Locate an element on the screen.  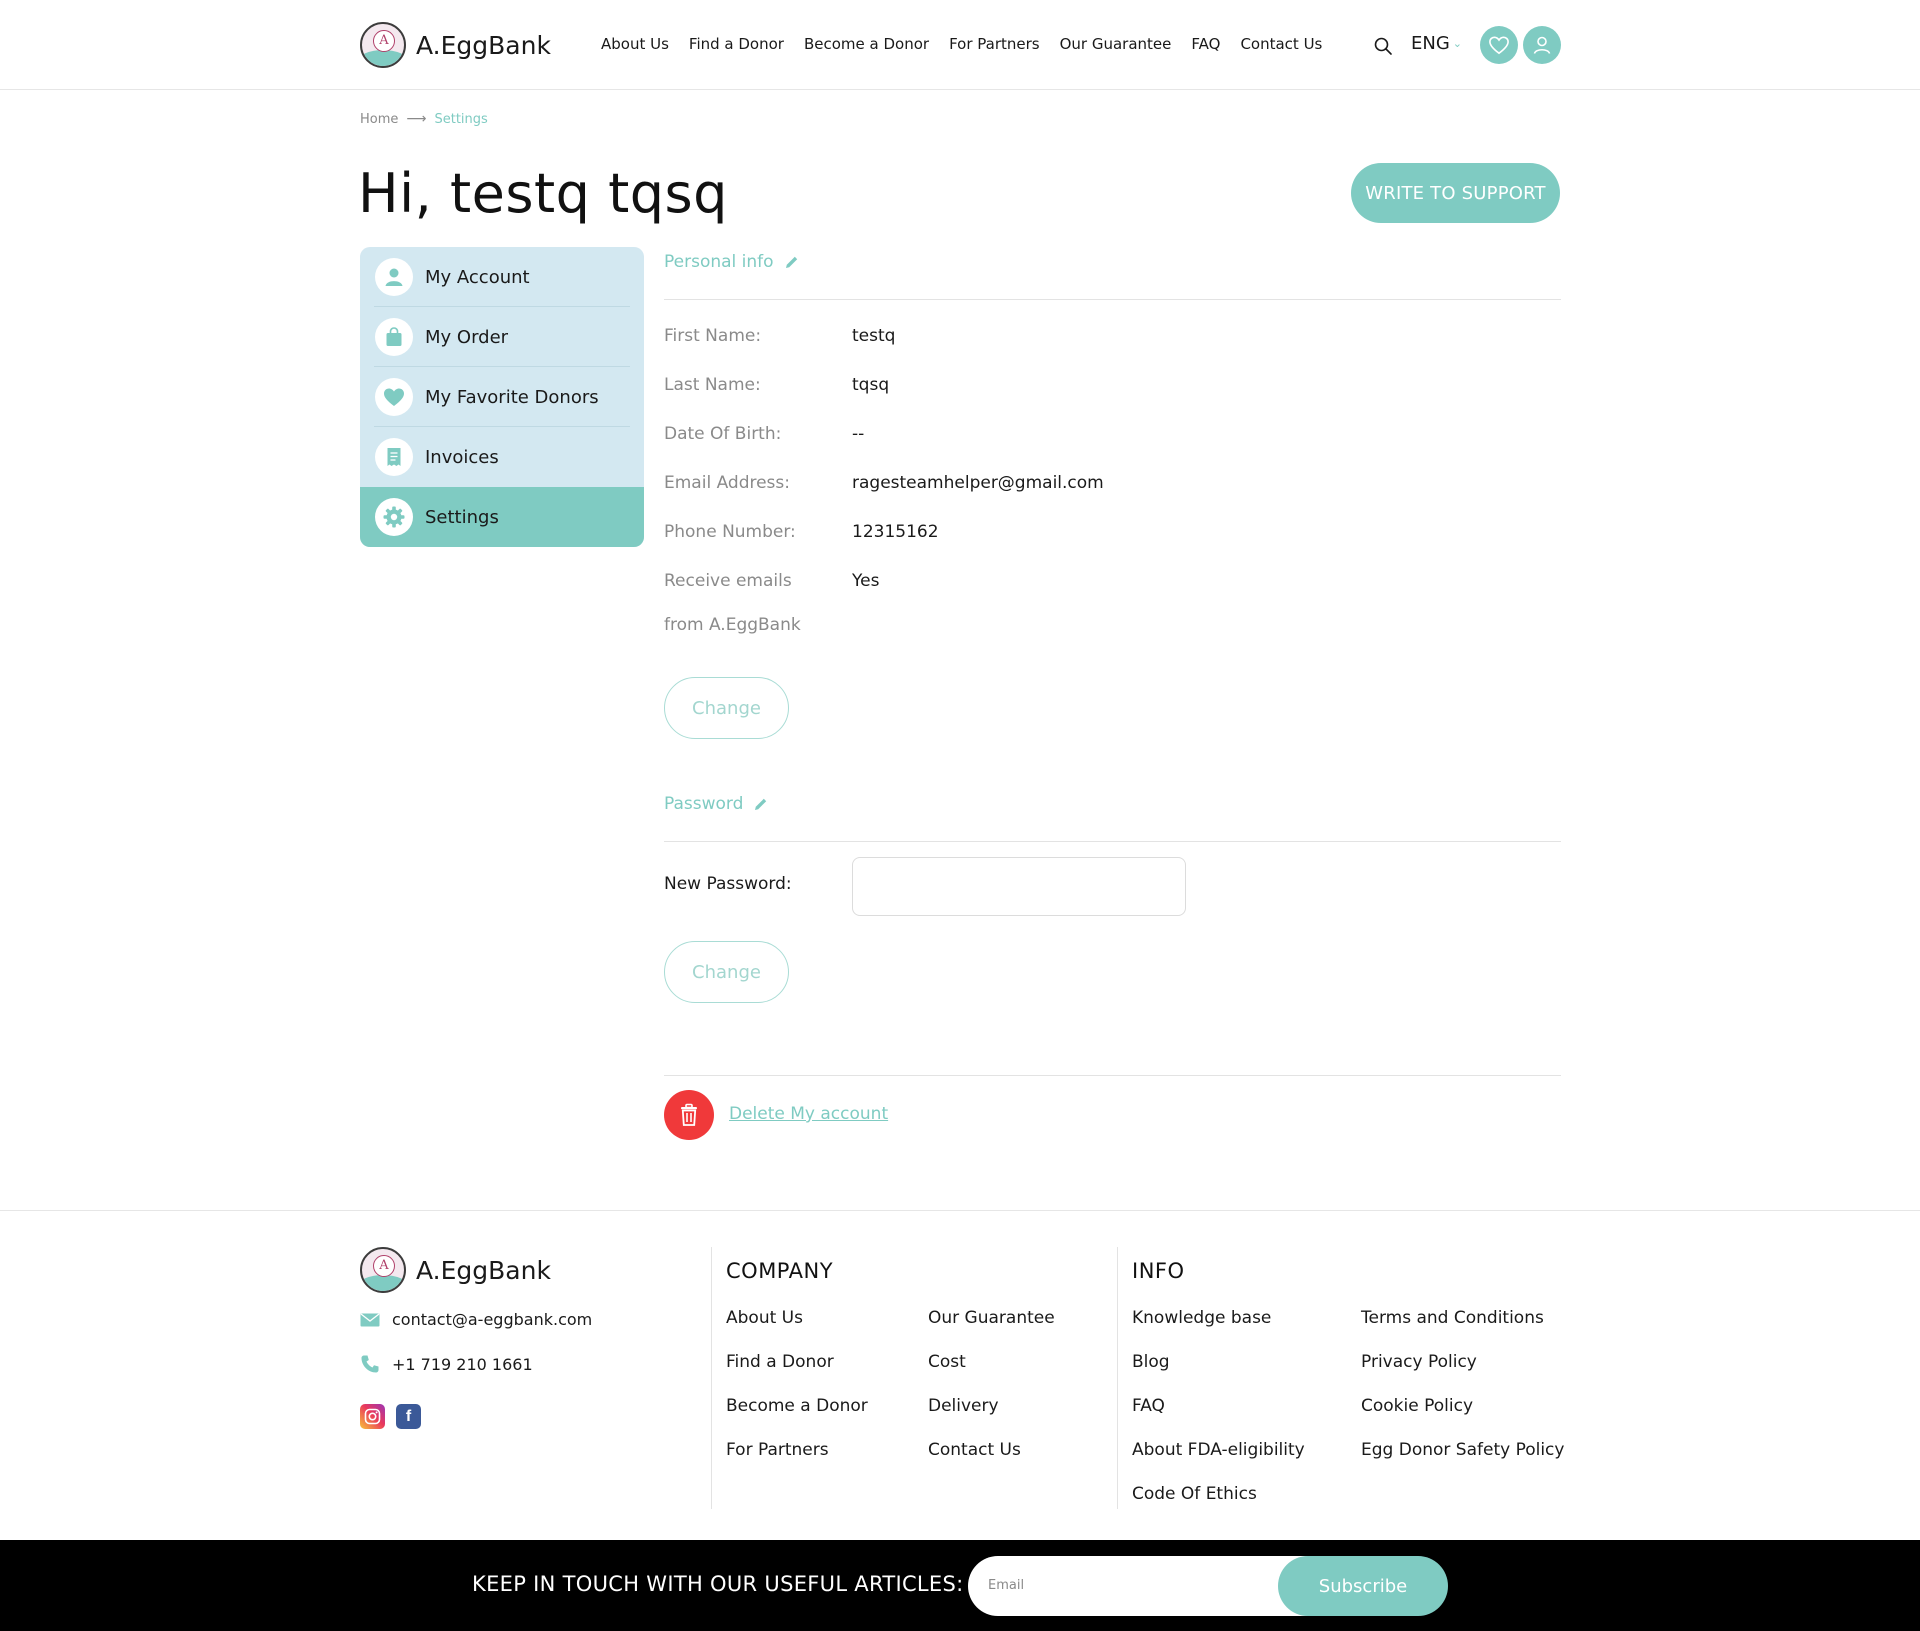
receive-emails-value: Yes is located at coordinates (866, 581).